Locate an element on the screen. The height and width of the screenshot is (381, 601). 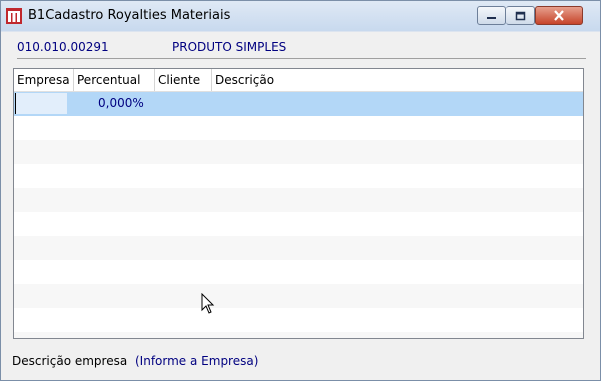
title-bar: B1Cadastro Royalties Materiais is located at coordinates (300, 16).